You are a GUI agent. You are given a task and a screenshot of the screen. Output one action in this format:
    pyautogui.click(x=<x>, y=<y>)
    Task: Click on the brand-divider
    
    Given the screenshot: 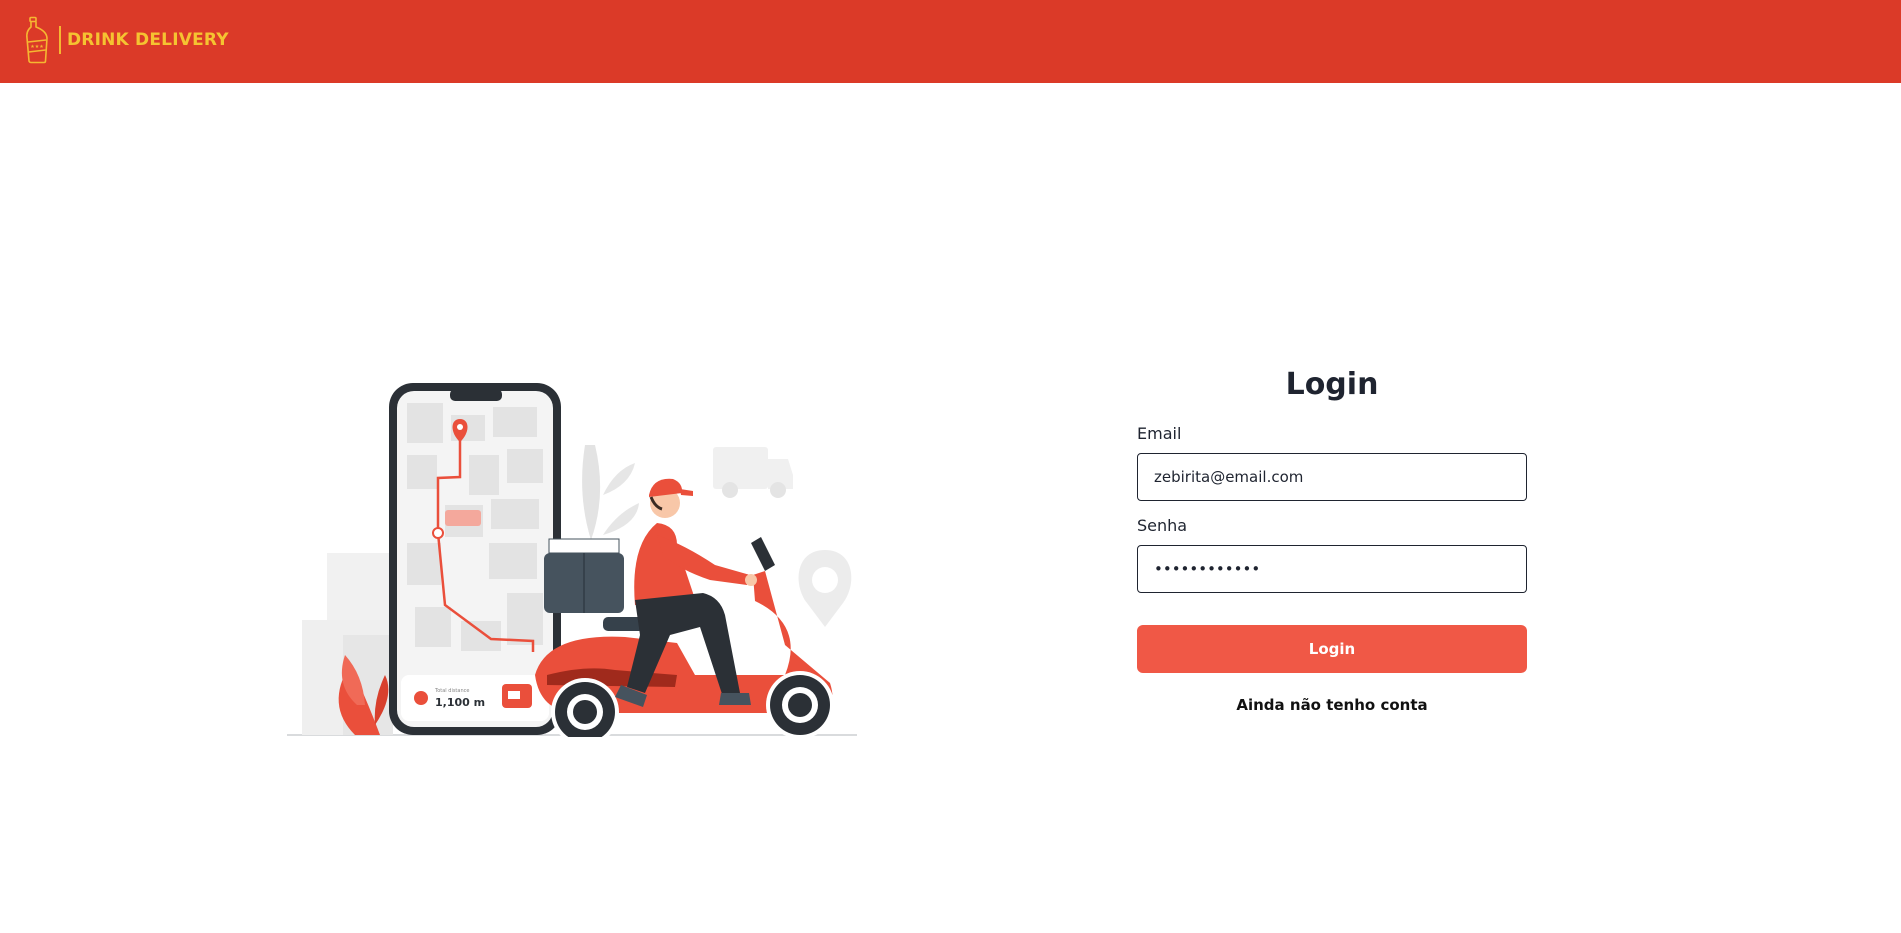 What is the action you would take?
    pyautogui.click(x=60, y=40)
    